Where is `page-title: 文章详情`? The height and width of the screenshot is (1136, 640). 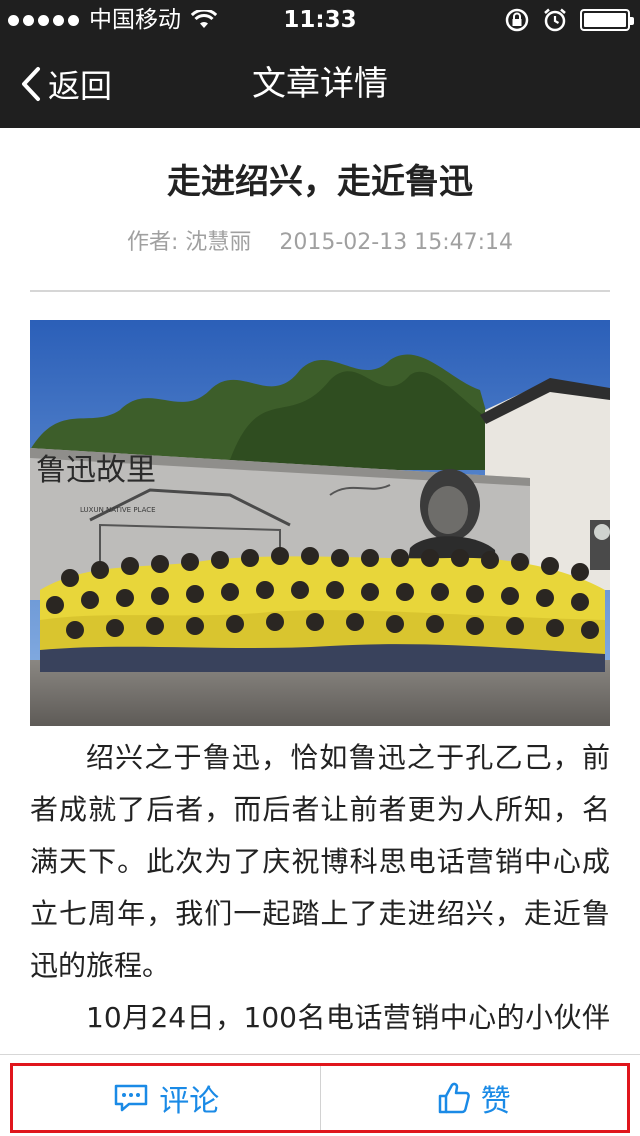
page-title: 文章详情 is located at coordinates (320, 84).